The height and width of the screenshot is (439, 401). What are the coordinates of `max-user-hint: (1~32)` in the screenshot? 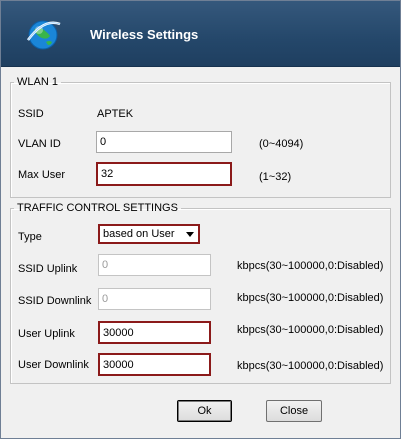 It's located at (275, 177).